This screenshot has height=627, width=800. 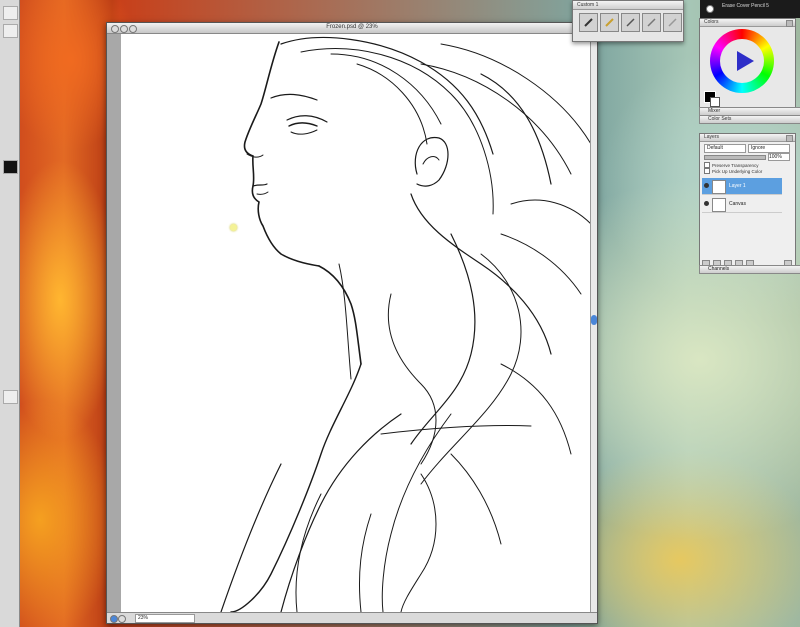 What do you see at coordinates (737, 186) in the screenshot?
I see `layer-name: Layer 1` at bounding box center [737, 186].